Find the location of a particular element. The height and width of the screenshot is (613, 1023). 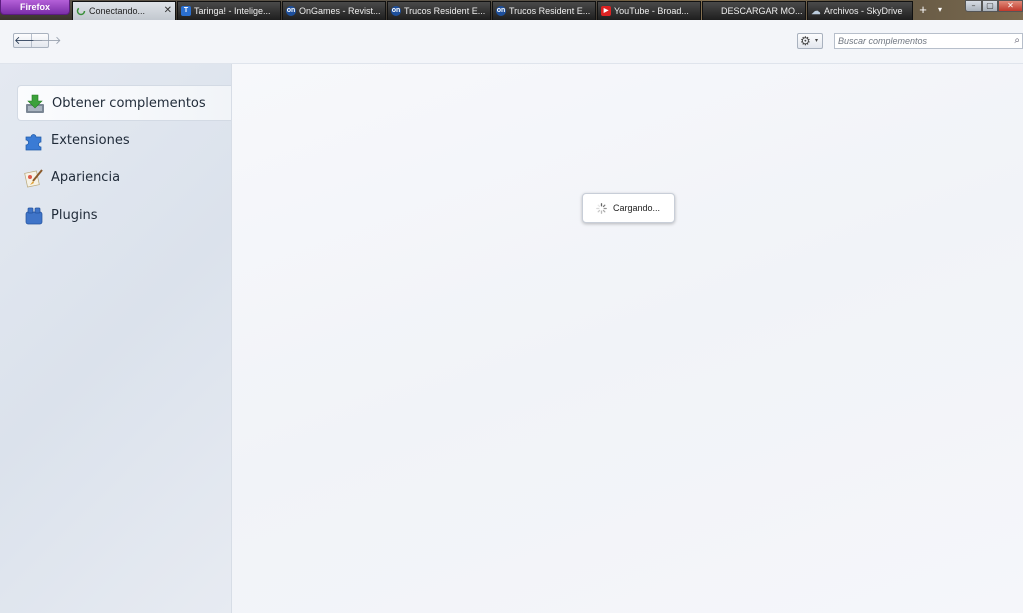

addons-toolbar: 🡐 🡒 ⚙ ▾ ⌕ is located at coordinates (511, 42).